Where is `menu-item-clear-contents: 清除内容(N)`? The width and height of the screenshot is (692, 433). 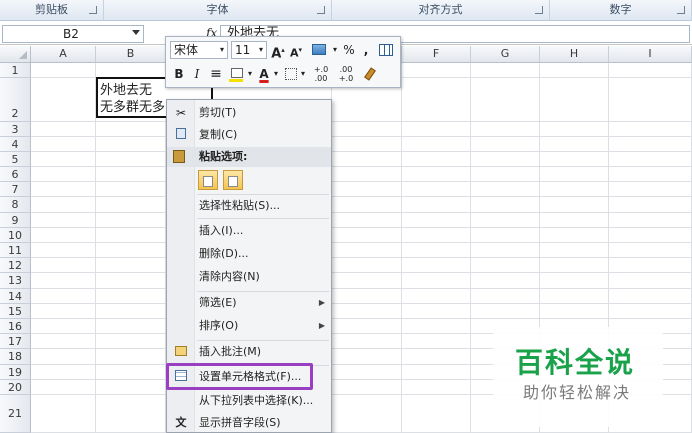 menu-item-clear-contents: 清除内容(N) is located at coordinates (249, 277).